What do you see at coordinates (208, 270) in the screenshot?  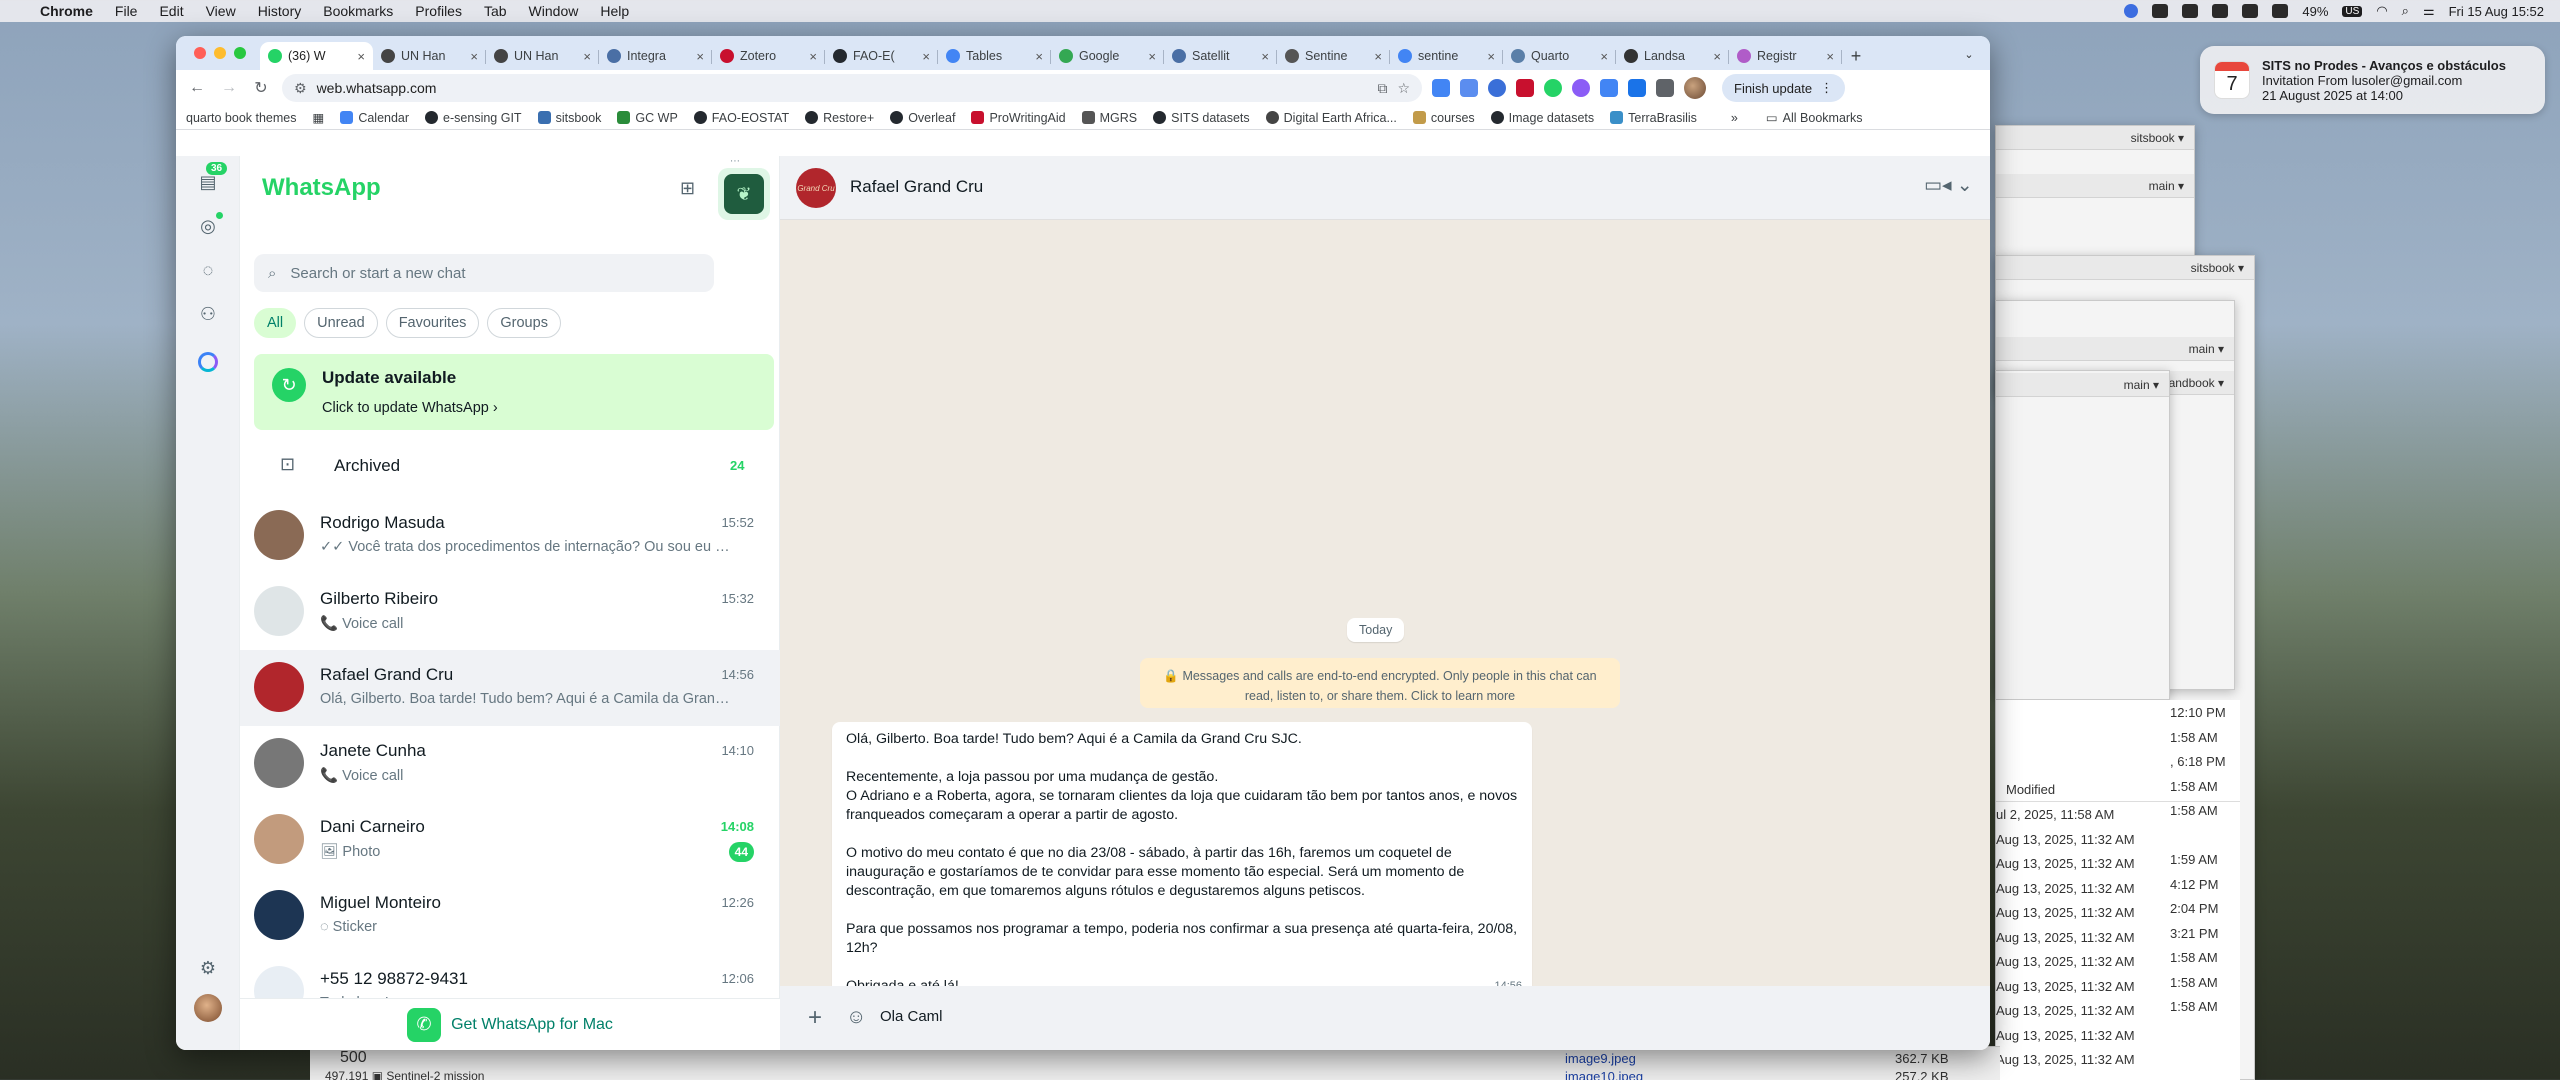 I see `channels-icon: ◌` at bounding box center [208, 270].